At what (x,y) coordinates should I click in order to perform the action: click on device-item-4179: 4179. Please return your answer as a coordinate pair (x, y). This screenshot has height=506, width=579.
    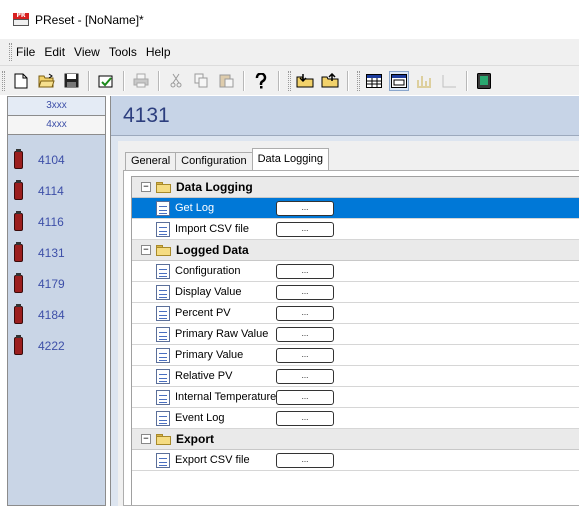
    Looking at the image, I should click on (56, 283).